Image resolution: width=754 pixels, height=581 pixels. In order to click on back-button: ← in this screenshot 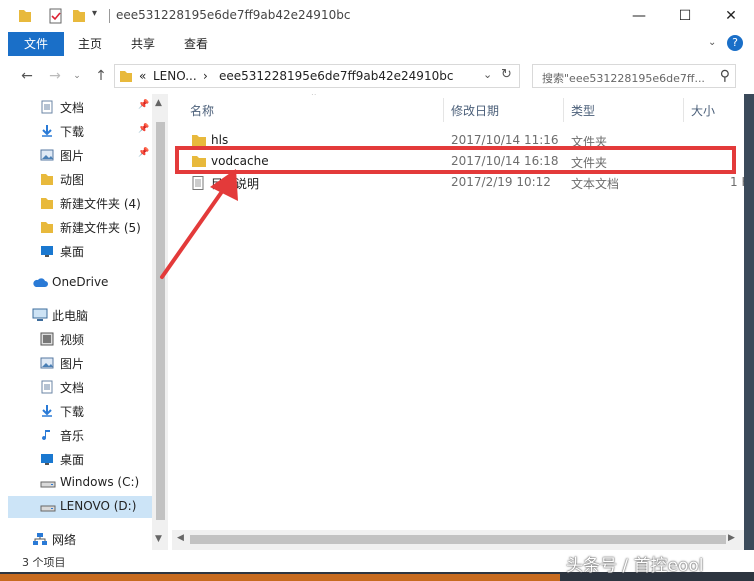, I will do `click(27, 76)`.